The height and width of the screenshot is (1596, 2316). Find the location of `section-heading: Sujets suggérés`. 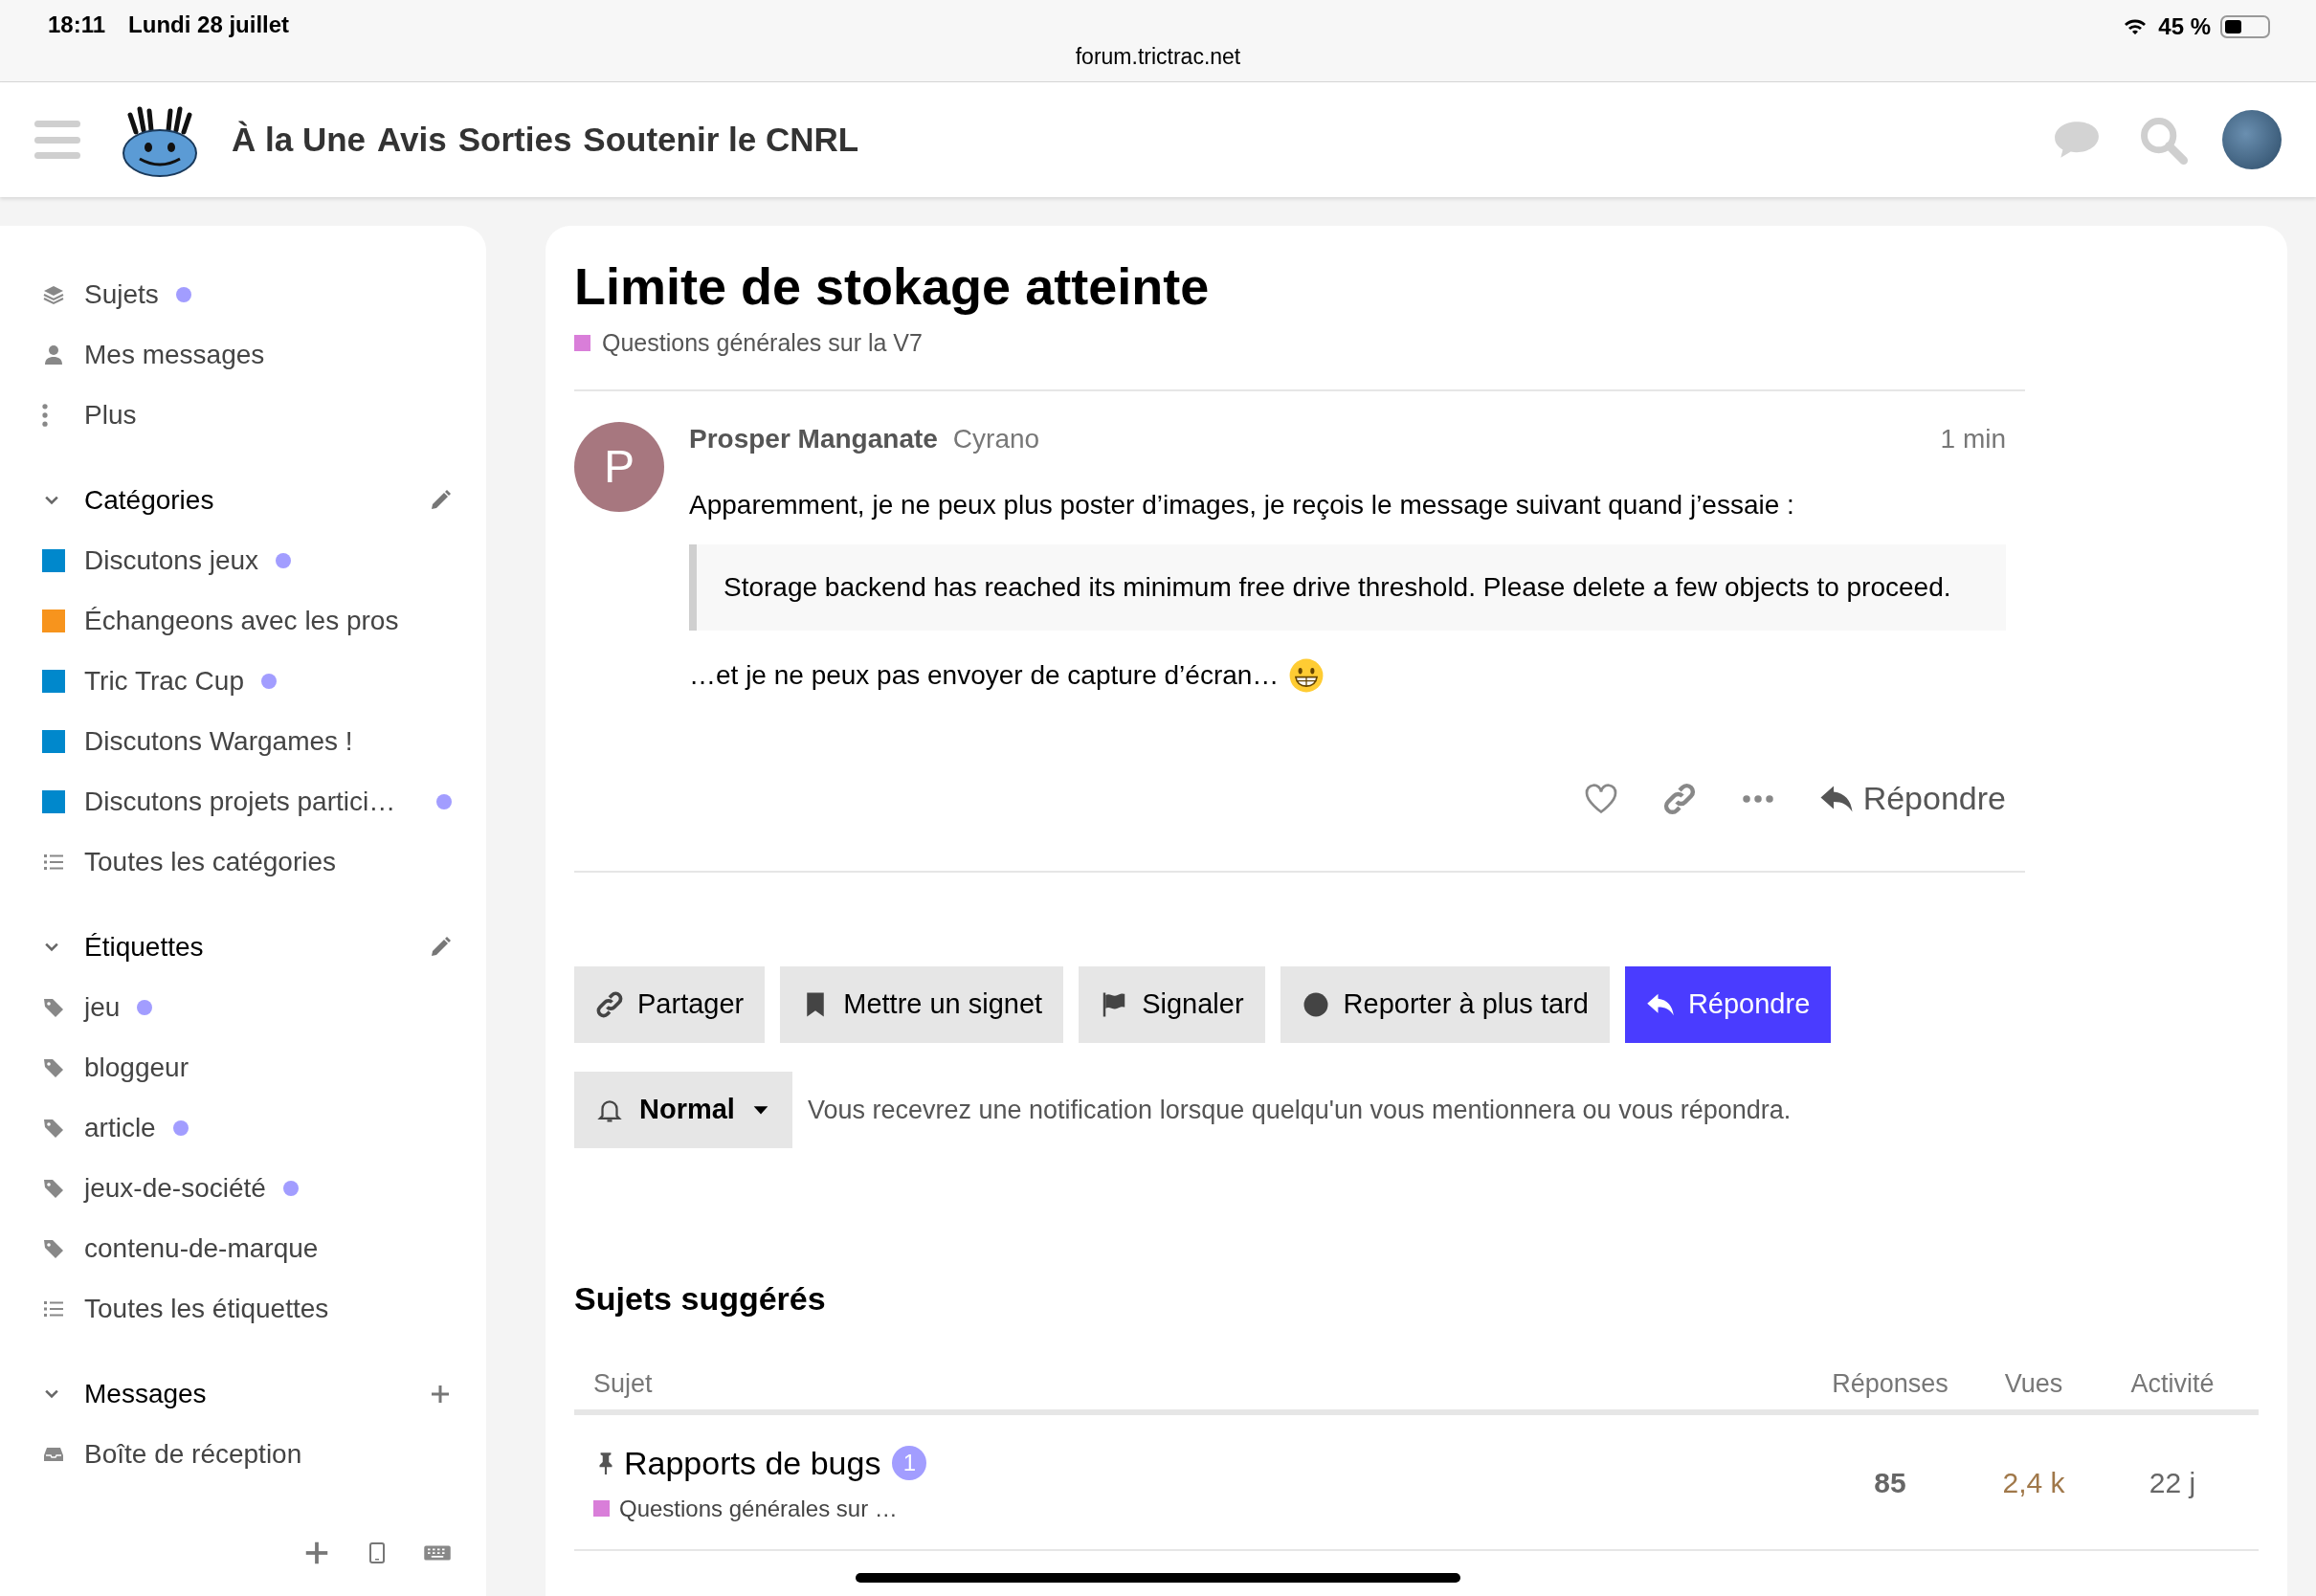

section-heading: Sujets suggérés is located at coordinates (700, 1299).